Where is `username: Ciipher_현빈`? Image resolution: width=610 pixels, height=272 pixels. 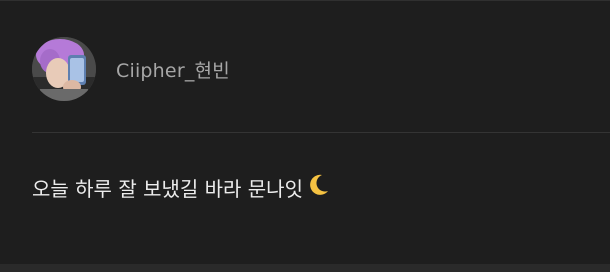 username: Ciipher_현빈 is located at coordinates (173, 69).